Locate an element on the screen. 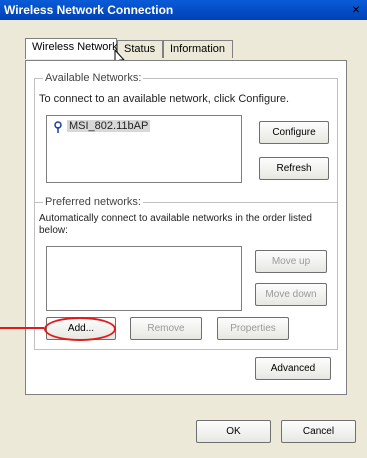 The width and height of the screenshot is (367, 458). wireless-network-icon is located at coordinates (58, 127).